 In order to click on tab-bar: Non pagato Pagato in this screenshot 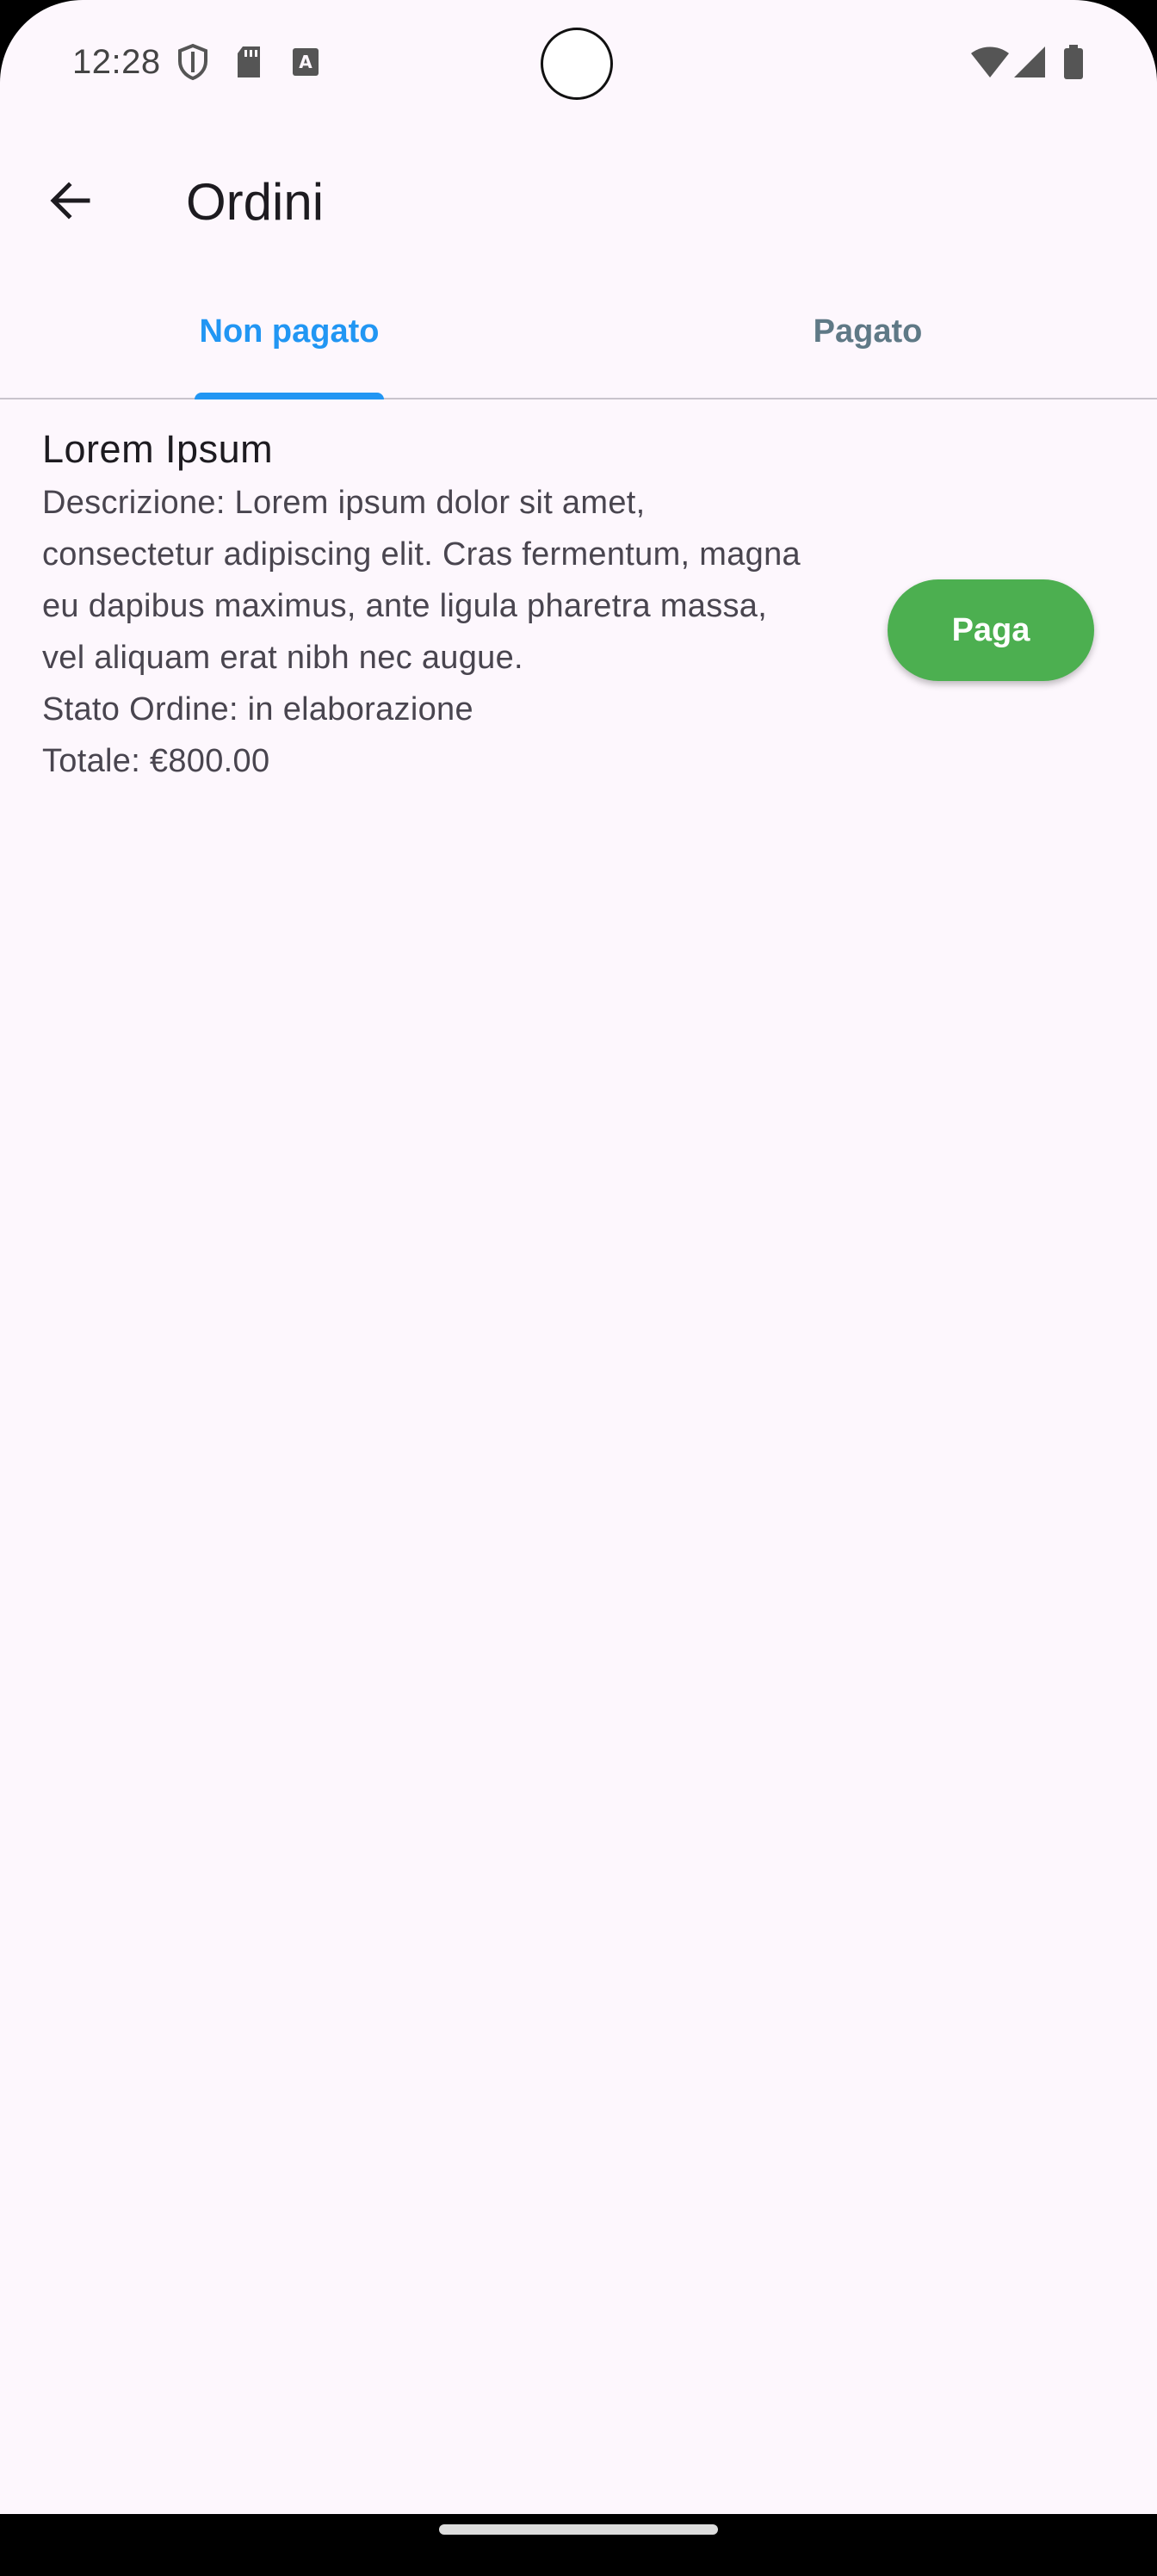, I will do `click(579, 338)`.